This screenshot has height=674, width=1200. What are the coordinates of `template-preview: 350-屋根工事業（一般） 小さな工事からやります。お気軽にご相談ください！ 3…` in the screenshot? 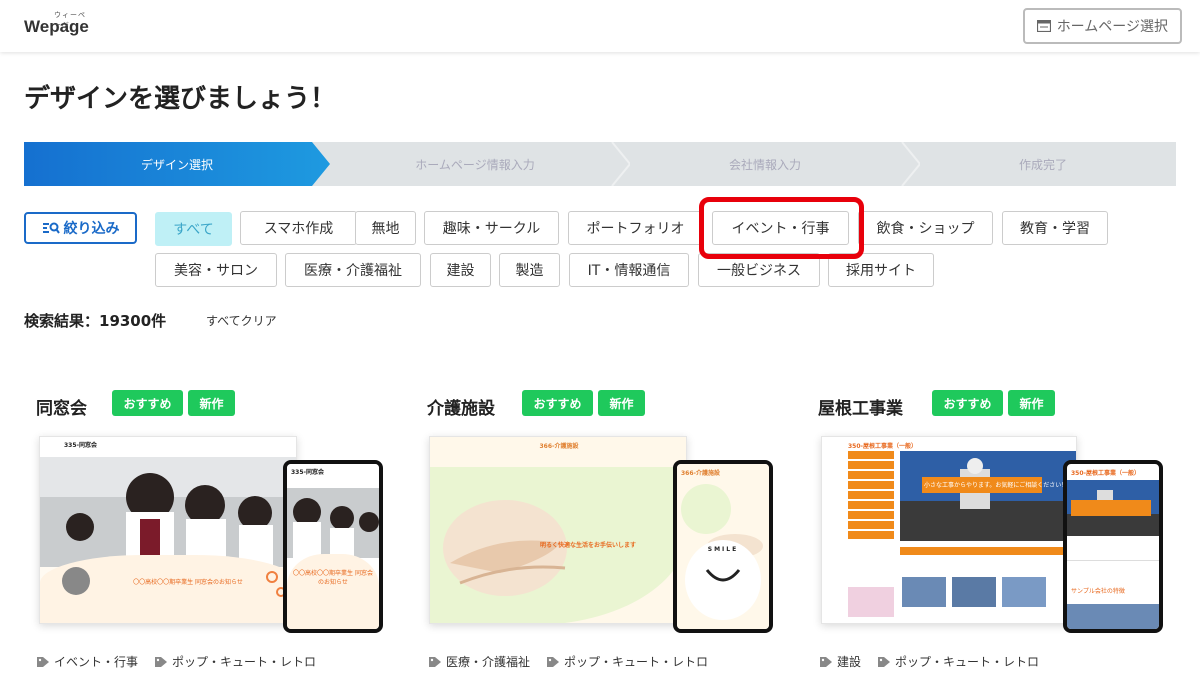 It's located at (992, 535).